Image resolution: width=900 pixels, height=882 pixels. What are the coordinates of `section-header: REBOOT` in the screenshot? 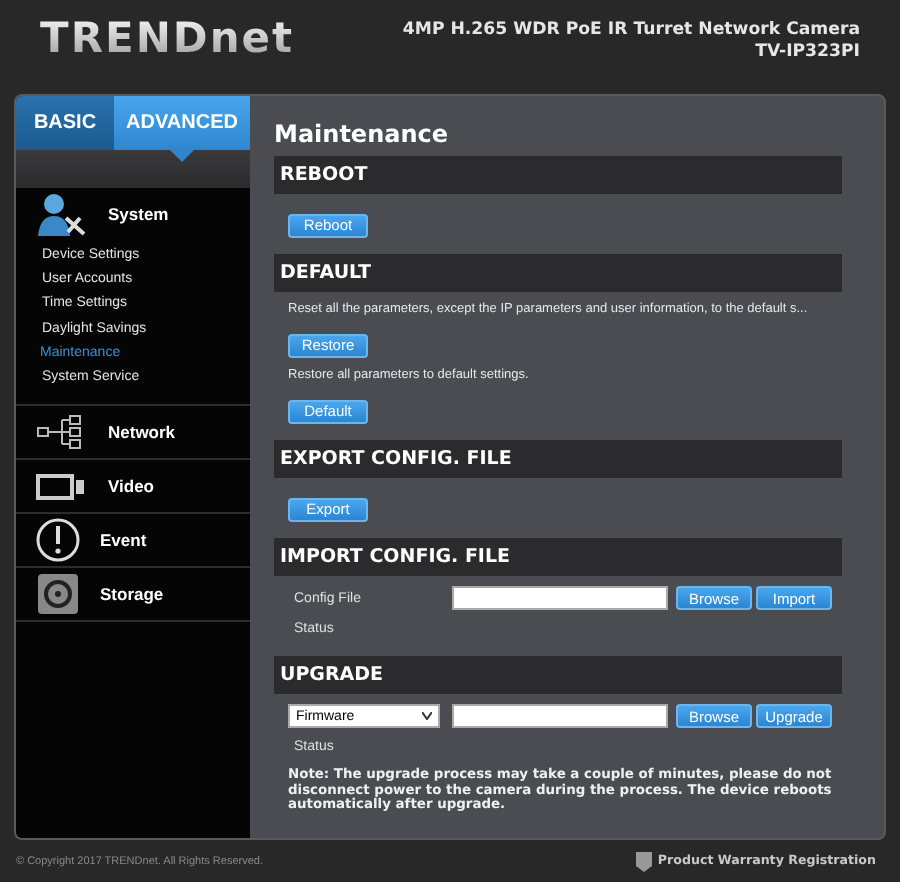 It's located at (558, 175).